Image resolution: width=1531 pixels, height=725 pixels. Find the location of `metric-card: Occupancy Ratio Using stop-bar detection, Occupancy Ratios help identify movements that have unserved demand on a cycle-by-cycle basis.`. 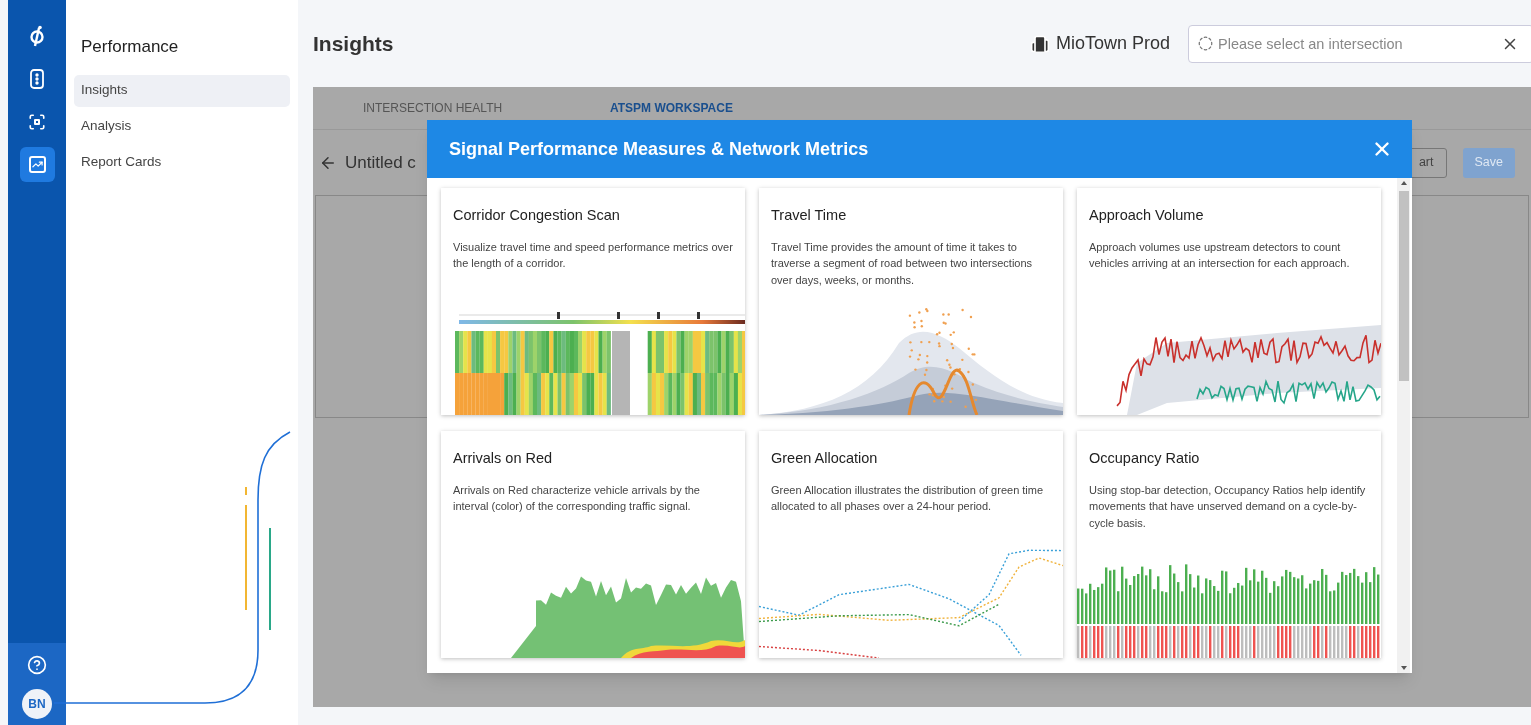

metric-card: Occupancy Ratio Using stop-bar detection, Occupancy Ratios help identify movements that have unserved demand on a cycle-by-cycle basis. is located at coordinates (1229, 544).